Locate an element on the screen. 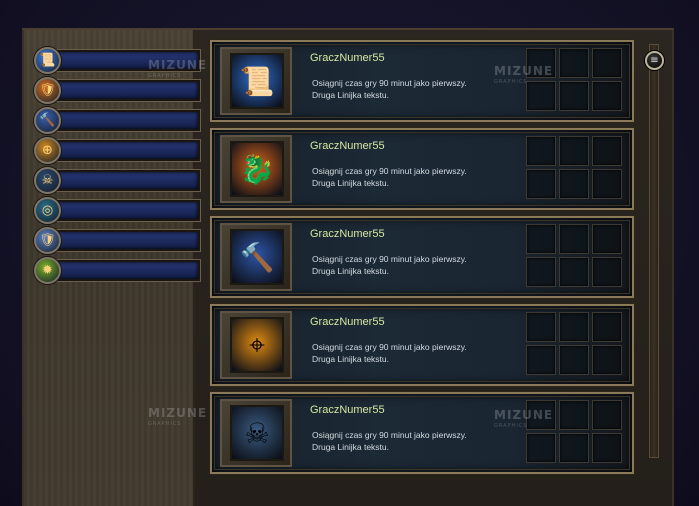  sidebar-item-2: 🔨 is located at coordinates (117, 120).